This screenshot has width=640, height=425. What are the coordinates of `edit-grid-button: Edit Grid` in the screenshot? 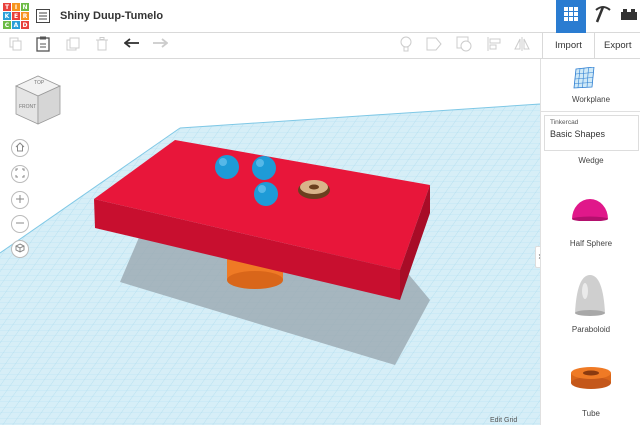 It's located at (503, 420).